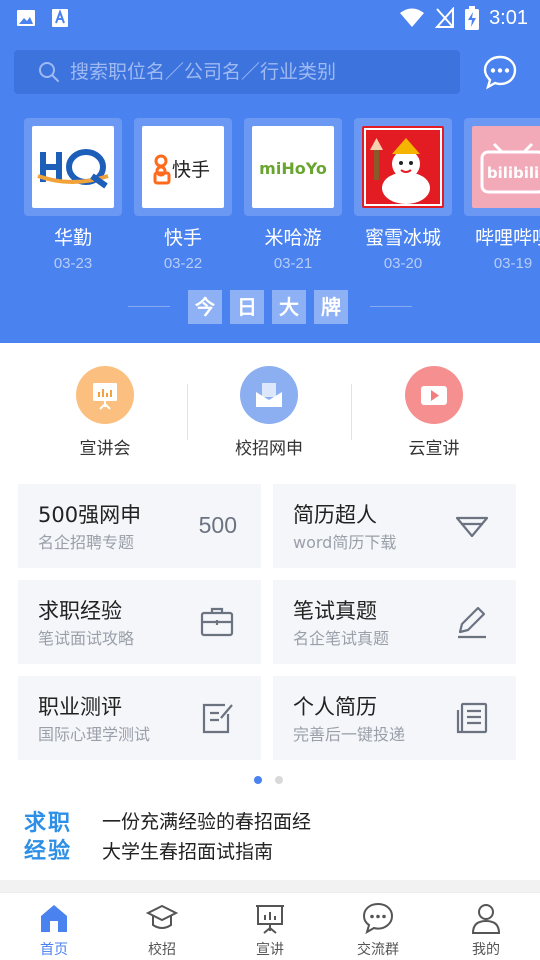 The image size is (540, 960). I want to click on brand-date: 03-21, so click(293, 263).